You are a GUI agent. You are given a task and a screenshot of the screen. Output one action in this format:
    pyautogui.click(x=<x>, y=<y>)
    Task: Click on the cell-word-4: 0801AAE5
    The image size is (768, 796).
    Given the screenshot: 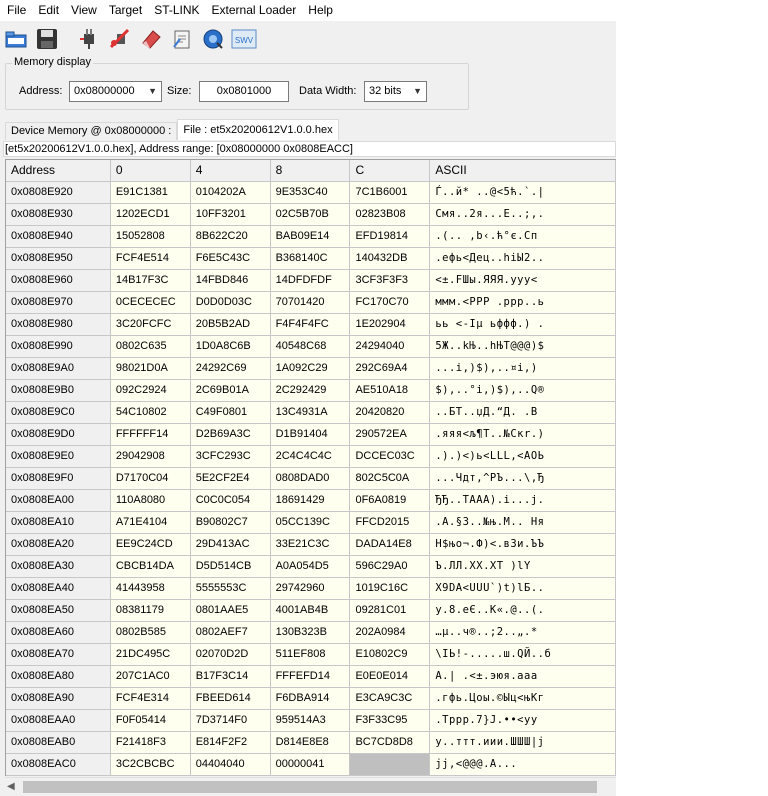 What is the action you would take?
    pyautogui.click(x=230, y=611)
    